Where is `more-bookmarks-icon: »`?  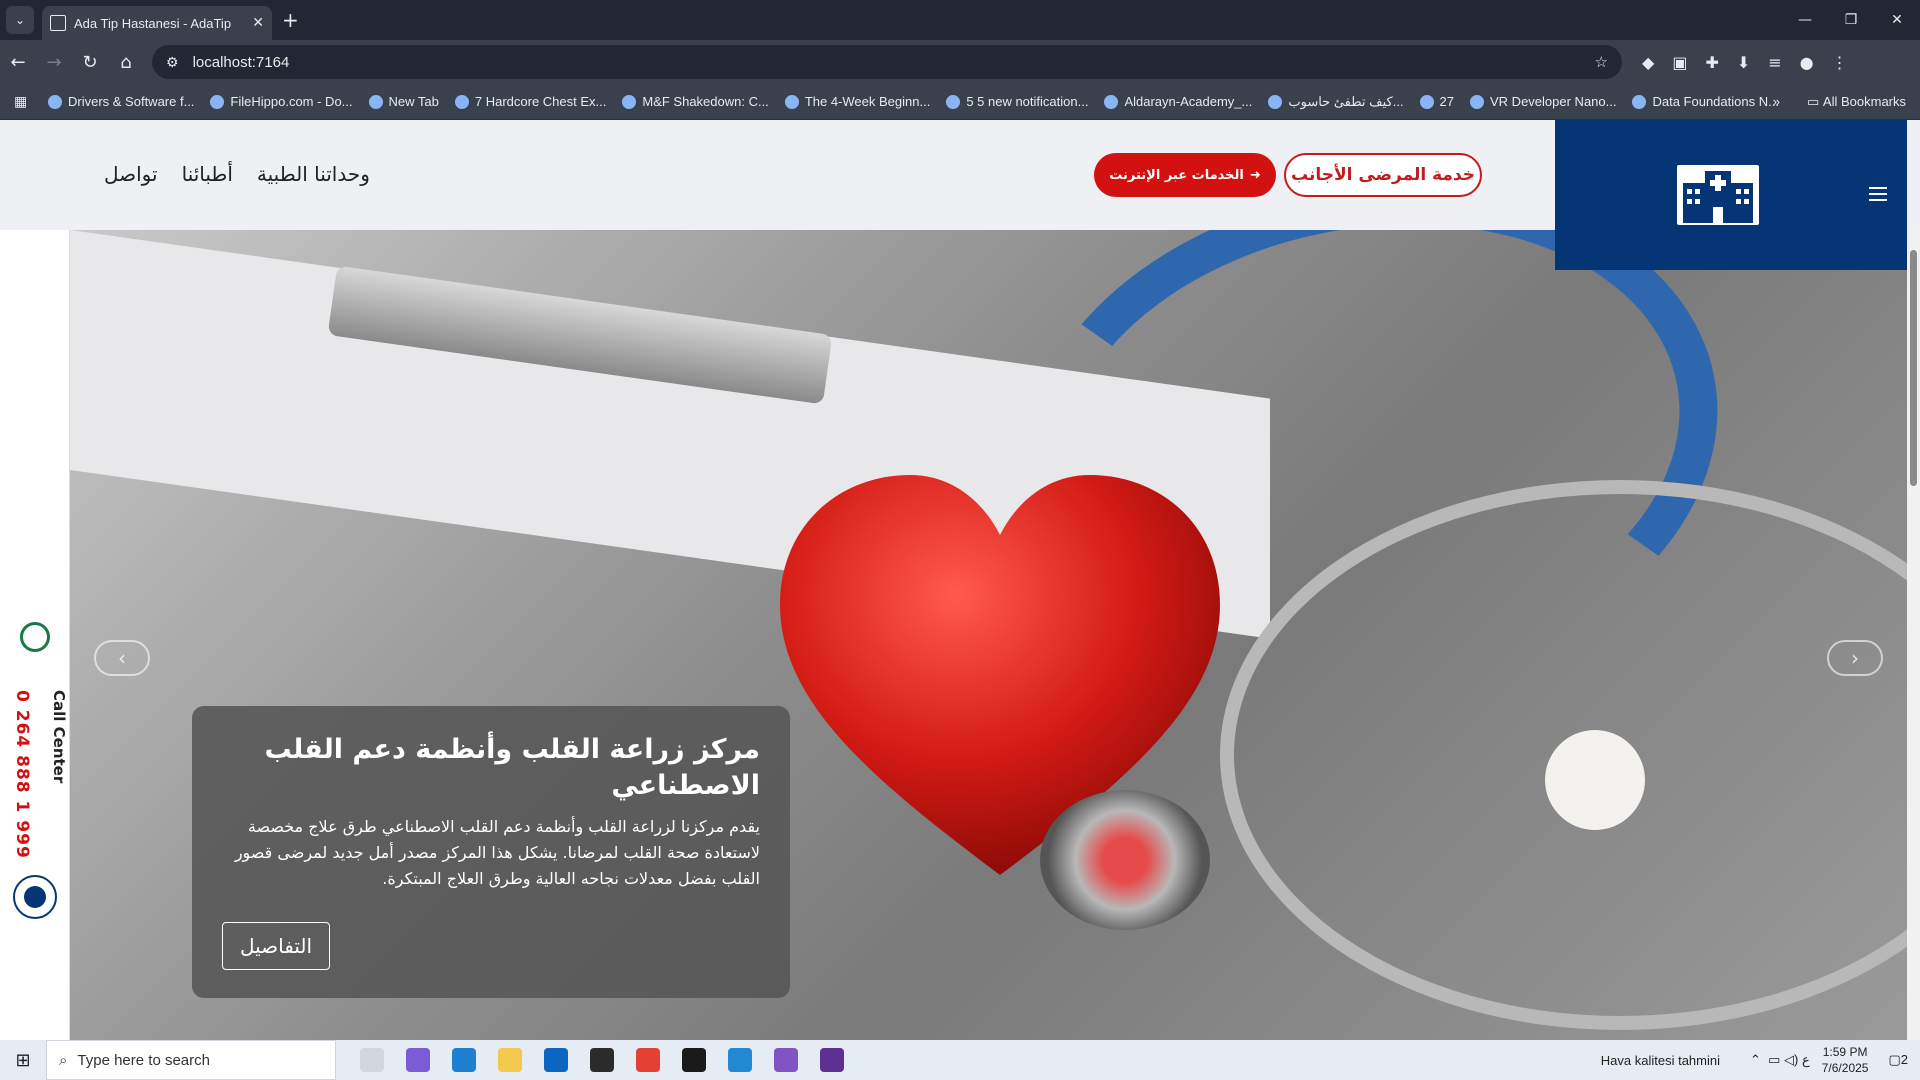
more-bookmarks-icon: » is located at coordinates (1776, 101).